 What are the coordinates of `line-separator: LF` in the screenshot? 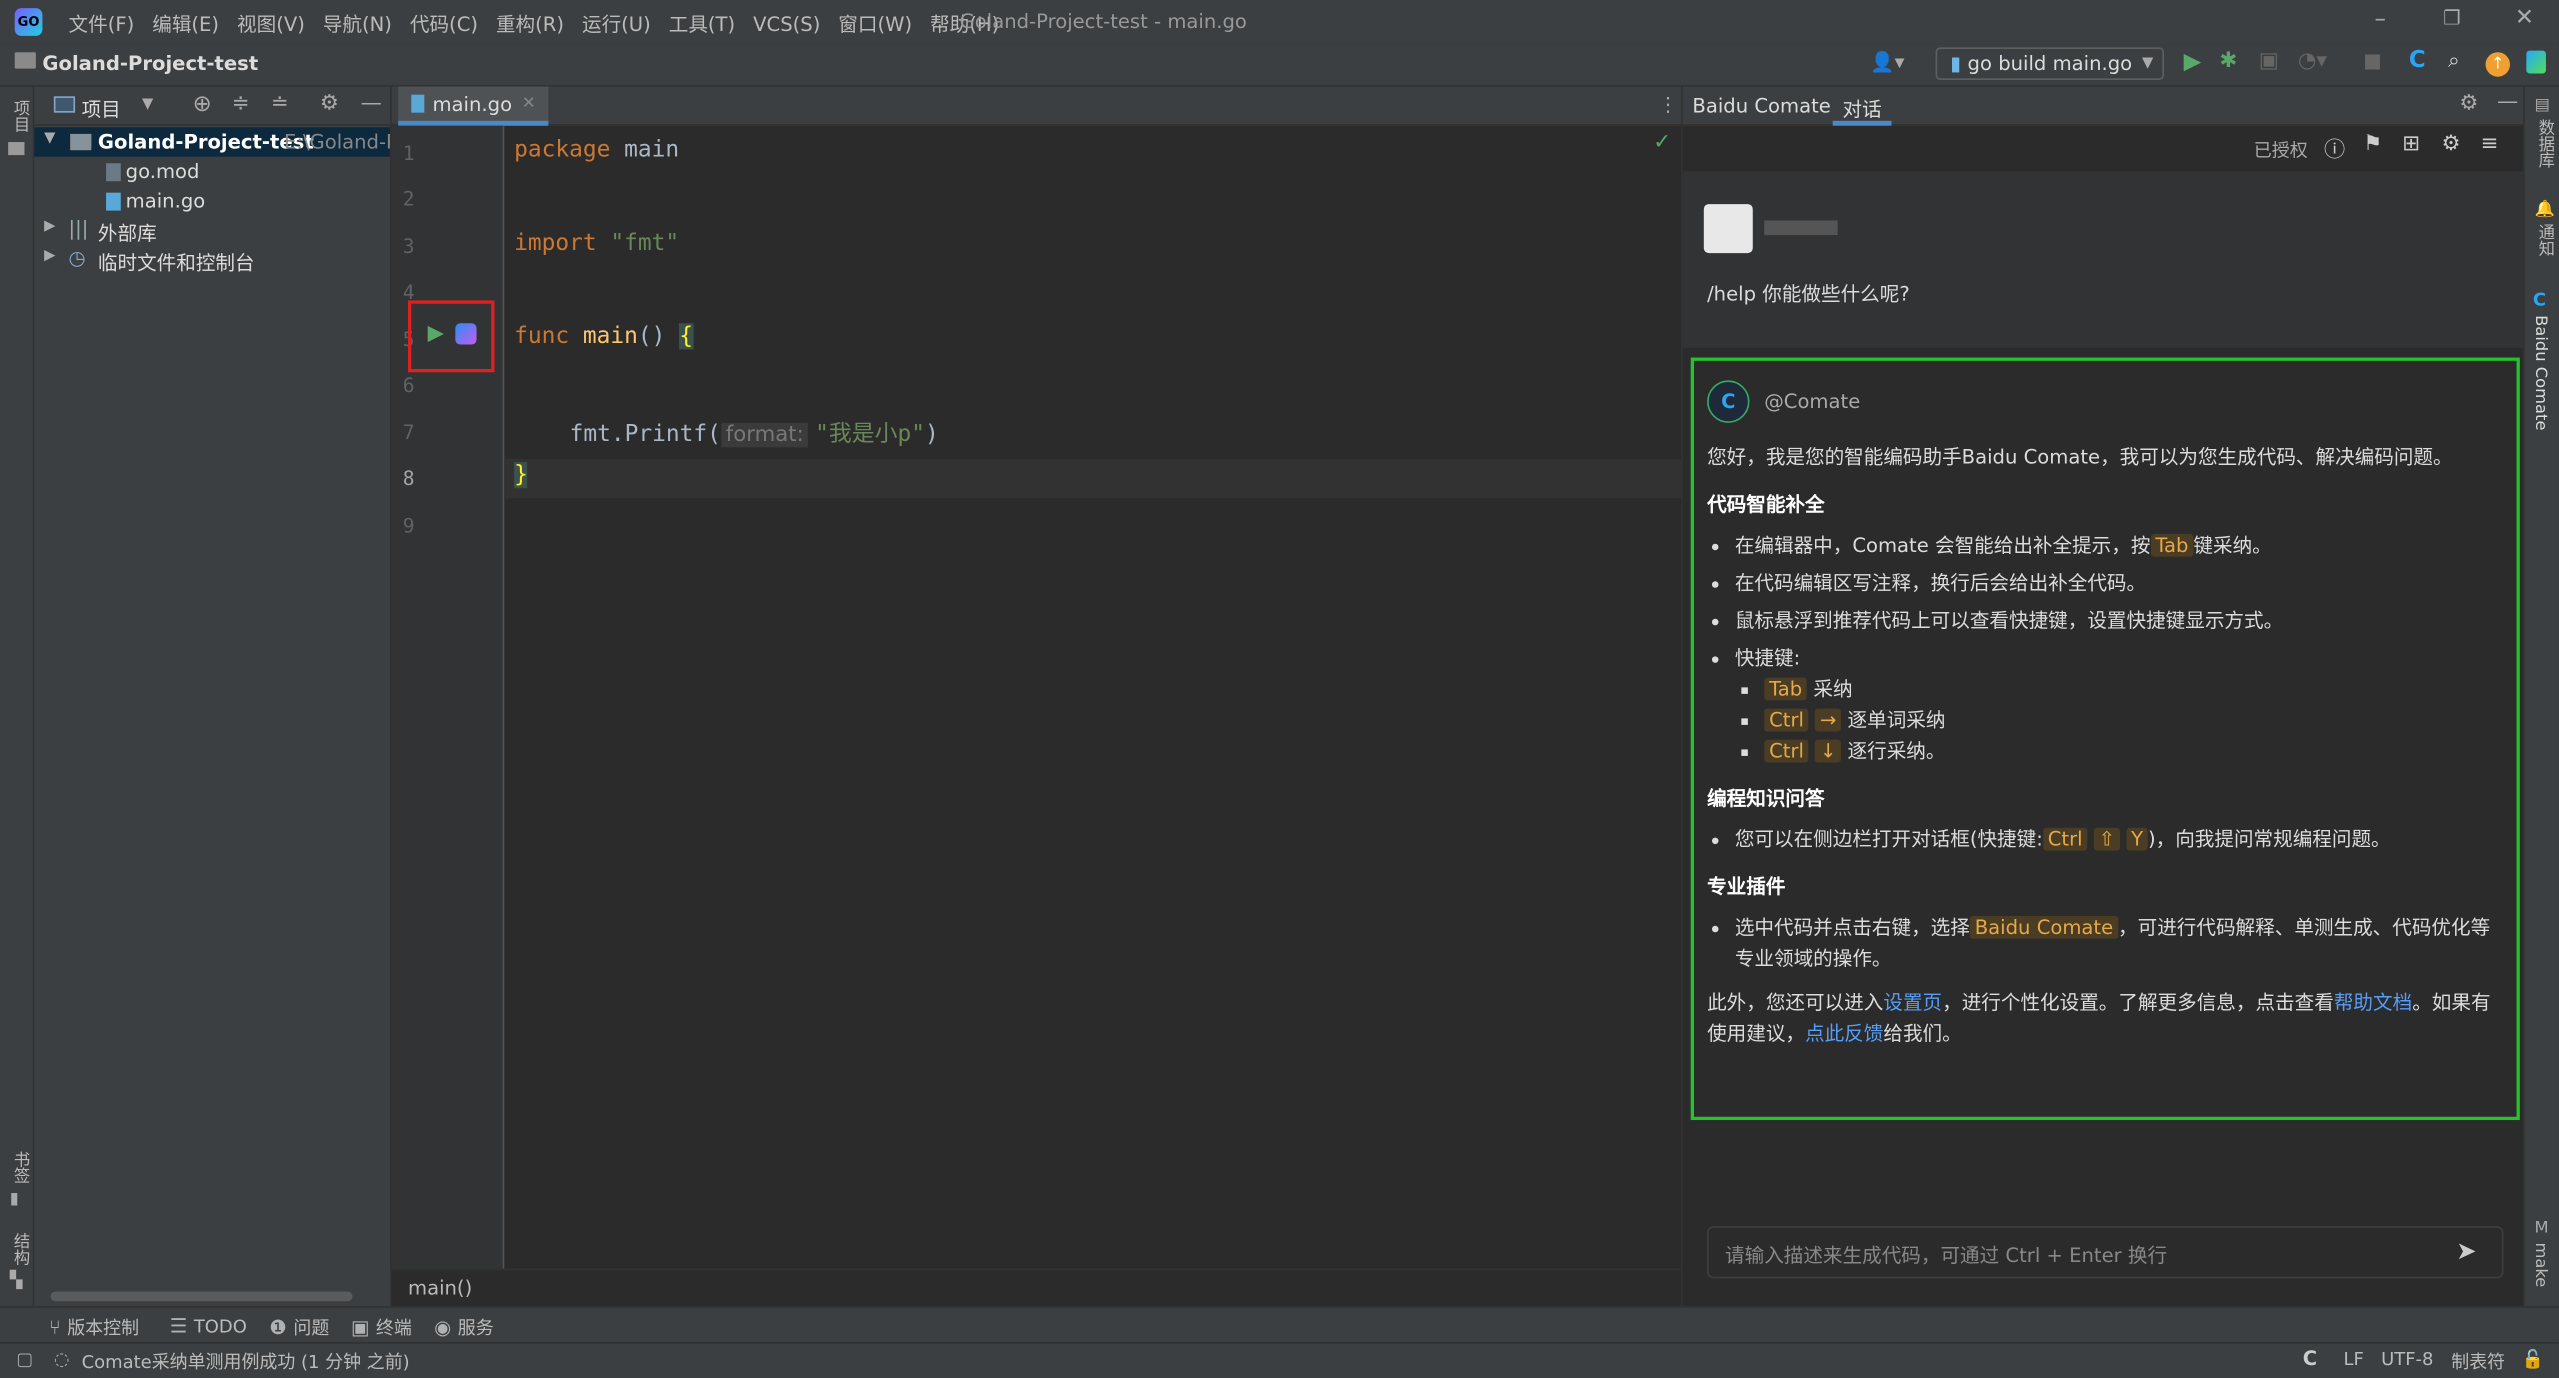 It's located at (2354, 1359).